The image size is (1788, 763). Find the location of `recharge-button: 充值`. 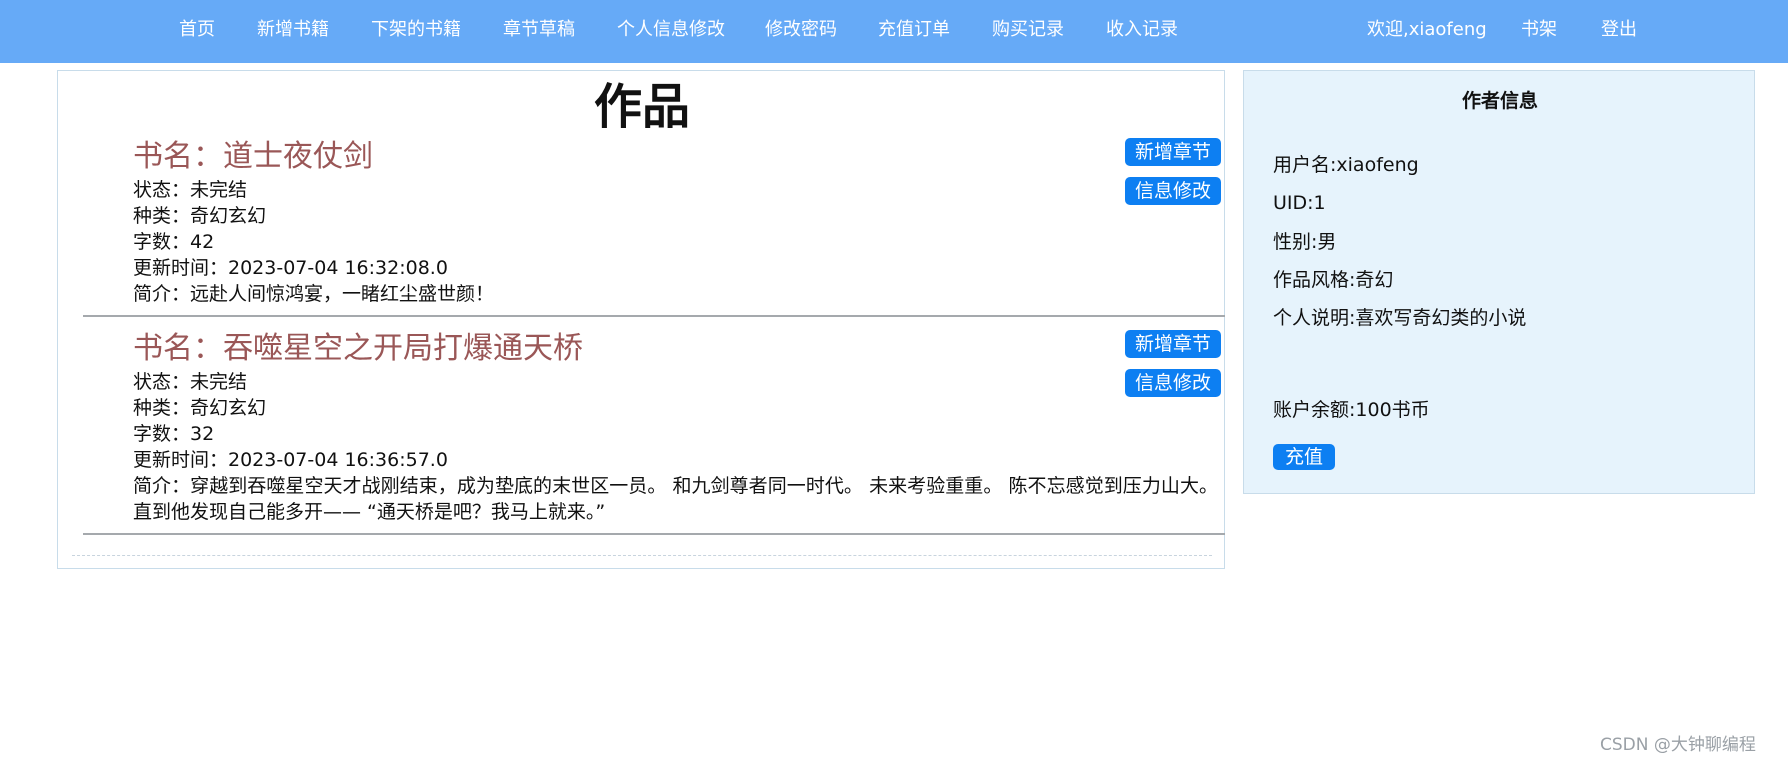

recharge-button: 充值 is located at coordinates (1304, 457).